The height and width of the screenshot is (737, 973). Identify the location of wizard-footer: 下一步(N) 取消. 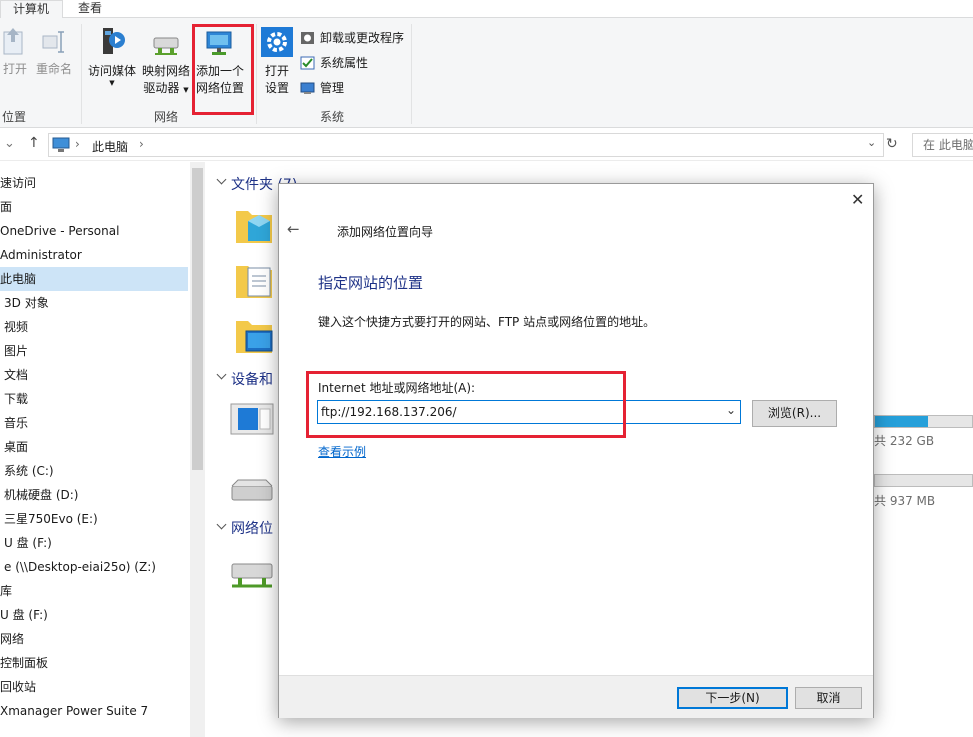
(576, 696).